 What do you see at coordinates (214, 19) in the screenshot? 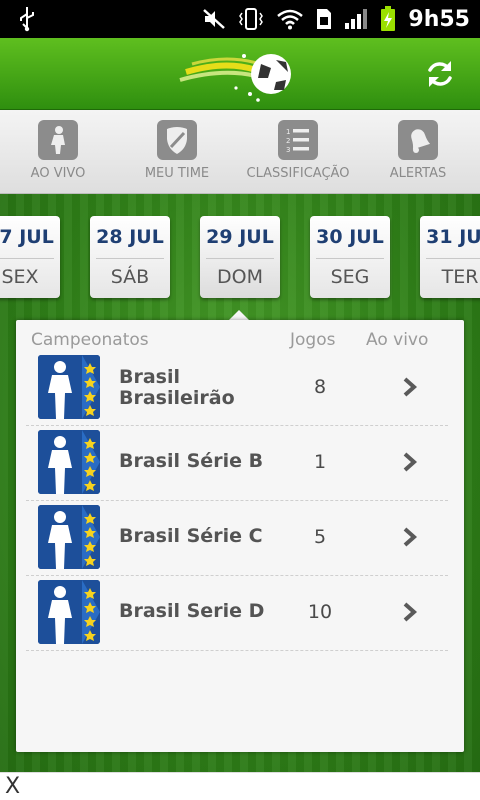
I see `mute-icon` at bounding box center [214, 19].